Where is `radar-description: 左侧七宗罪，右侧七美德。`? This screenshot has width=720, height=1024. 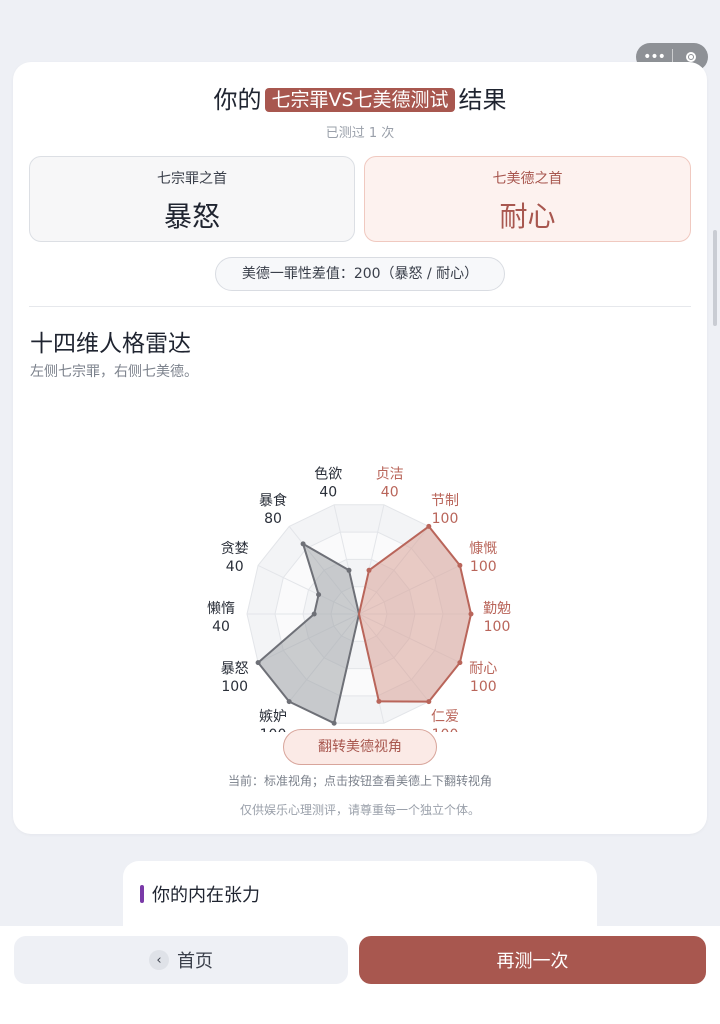 radar-description: 左侧七宗罪，右侧七美德。 is located at coordinates (114, 372).